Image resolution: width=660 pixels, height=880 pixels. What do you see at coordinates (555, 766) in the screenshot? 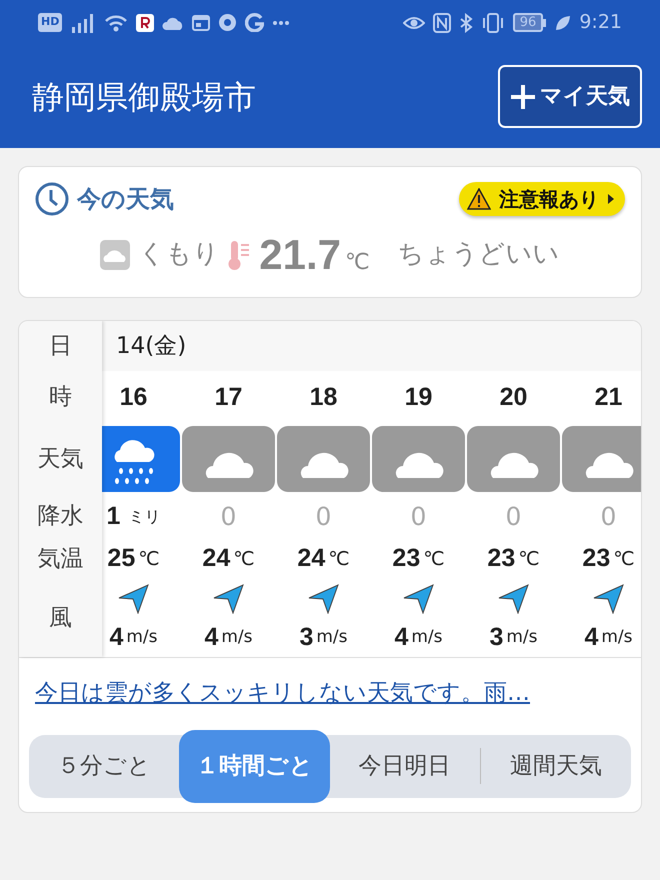
I see `forecast-tab: 週間天気` at bounding box center [555, 766].